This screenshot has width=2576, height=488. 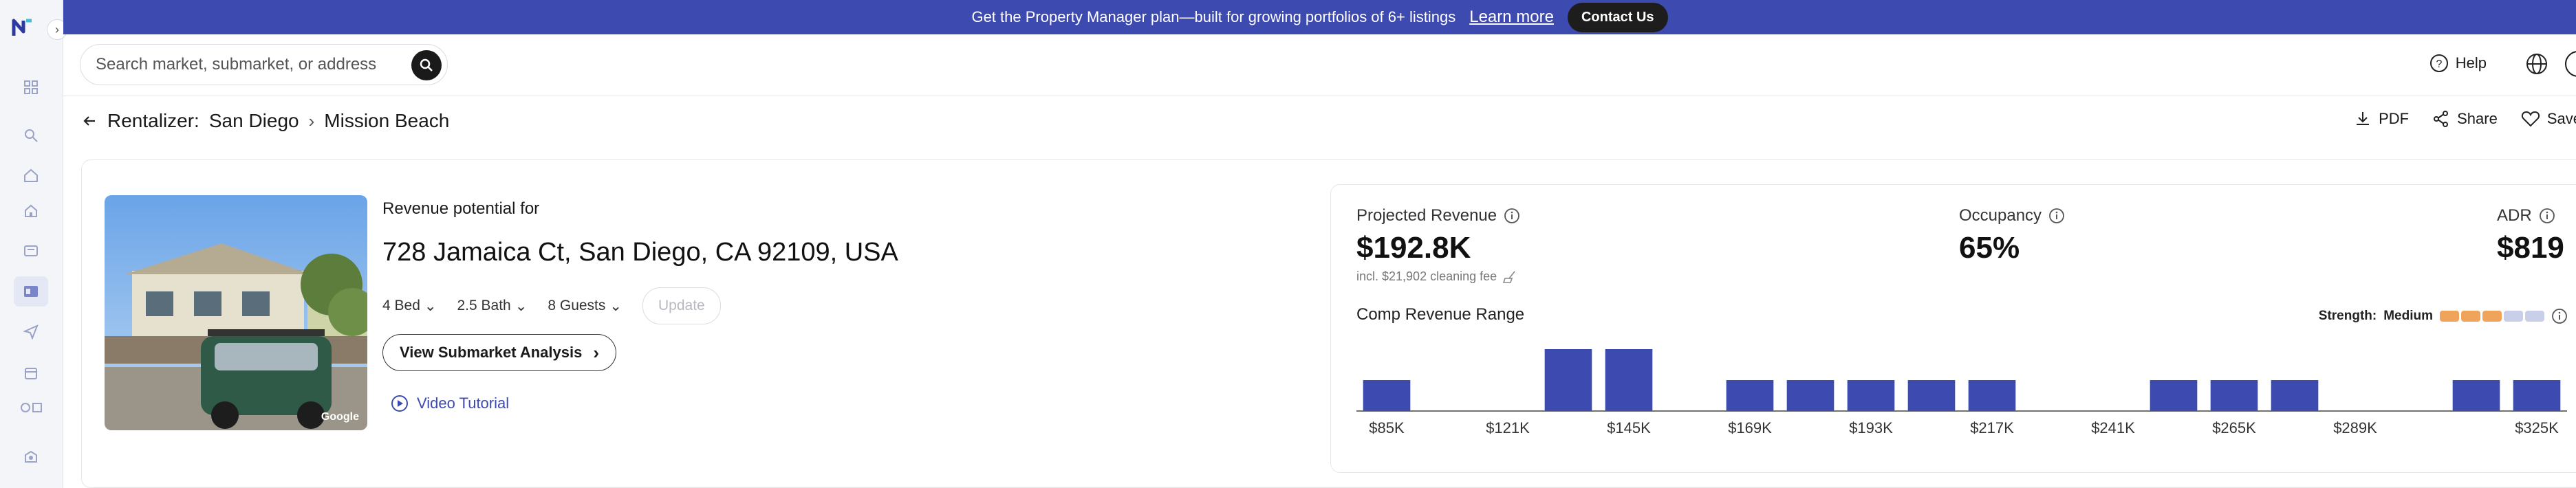 What do you see at coordinates (153, 120) in the screenshot?
I see `breadcrumb-root: Rentalizer:` at bounding box center [153, 120].